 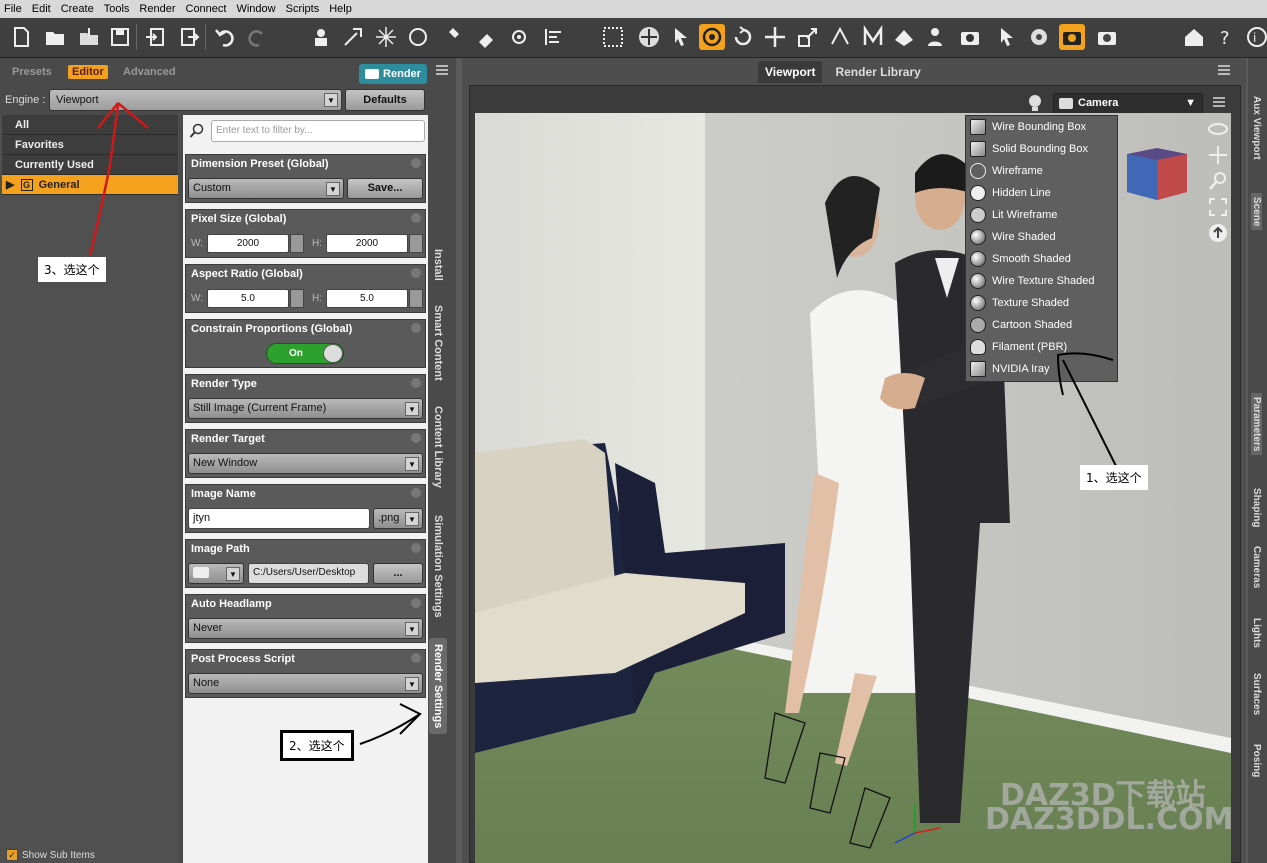 What do you see at coordinates (418, 37) in the screenshot?
I see `spotlight-icon` at bounding box center [418, 37].